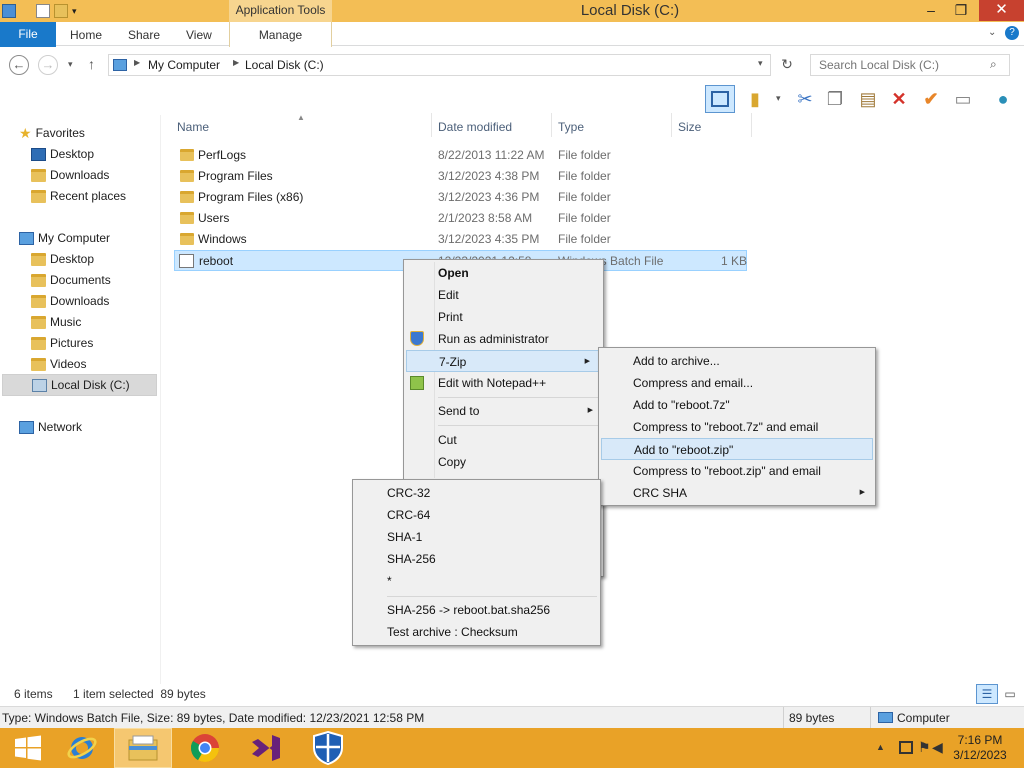  I want to click on nav-pictures: Pictures, so click(62, 343).